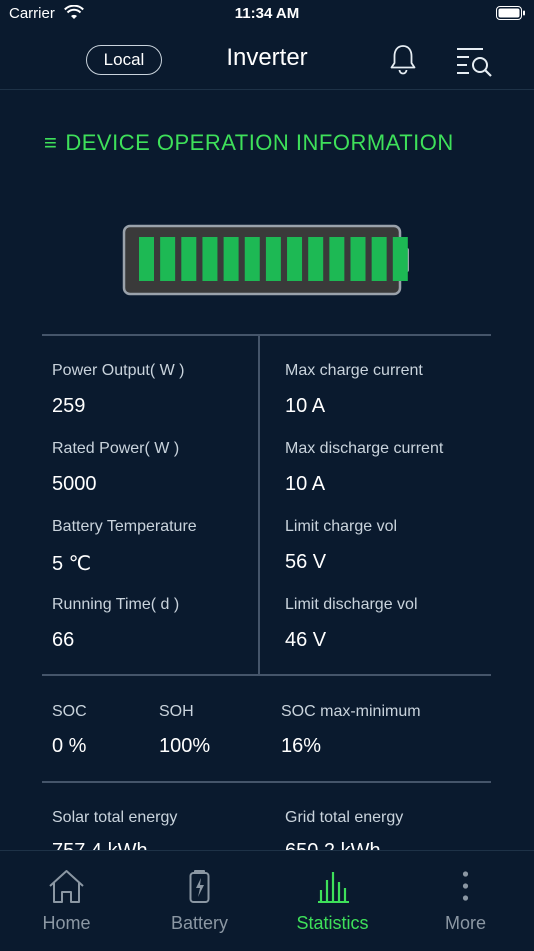  Describe the element at coordinates (51, 142) in the screenshot. I see `list-icon: ≡` at that location.